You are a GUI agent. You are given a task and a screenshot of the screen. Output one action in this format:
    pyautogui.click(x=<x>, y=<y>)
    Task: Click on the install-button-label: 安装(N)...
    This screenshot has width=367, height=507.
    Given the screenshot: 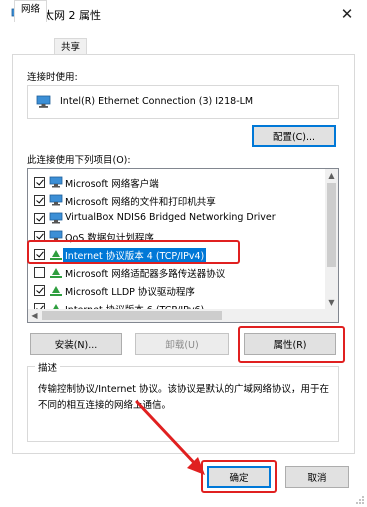 What is the action you would take?
    pyautogui.click(x=76, y=345)
    